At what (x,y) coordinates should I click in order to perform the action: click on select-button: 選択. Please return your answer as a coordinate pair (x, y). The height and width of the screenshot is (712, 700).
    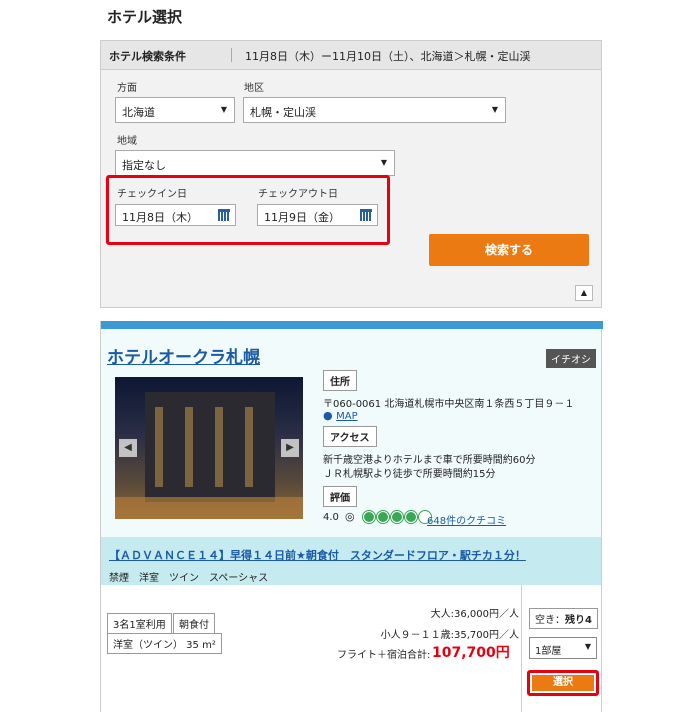
    Looking at the image, I should click on (563, 683).